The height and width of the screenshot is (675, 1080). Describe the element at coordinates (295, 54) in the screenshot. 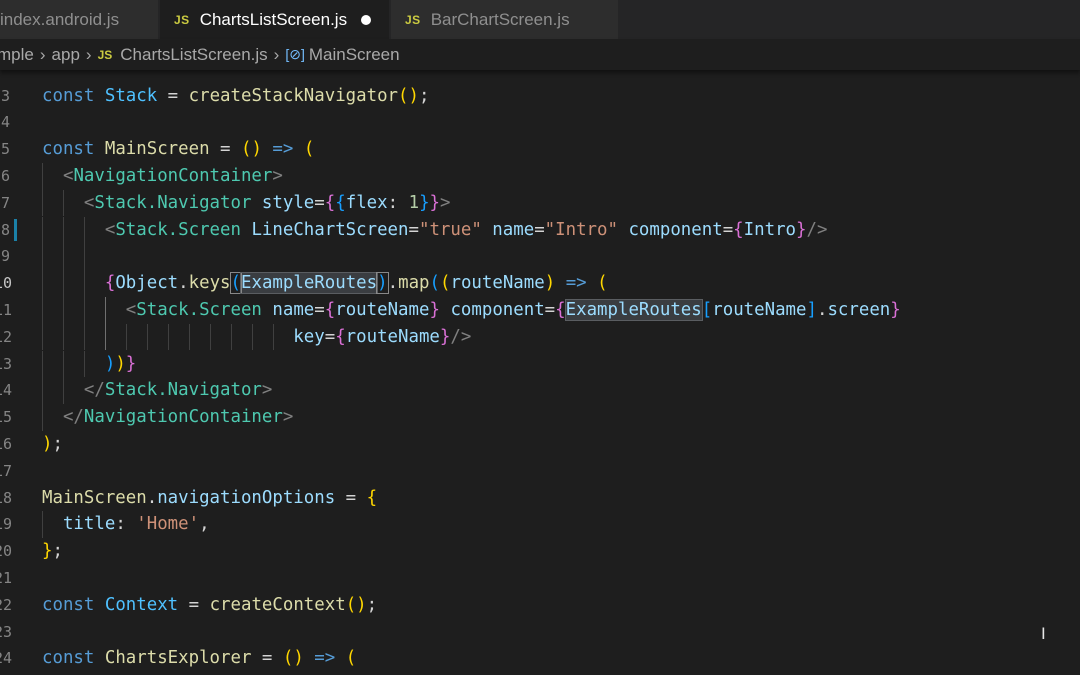

I see `variable-symbol-icon: [⊘]` at that location.